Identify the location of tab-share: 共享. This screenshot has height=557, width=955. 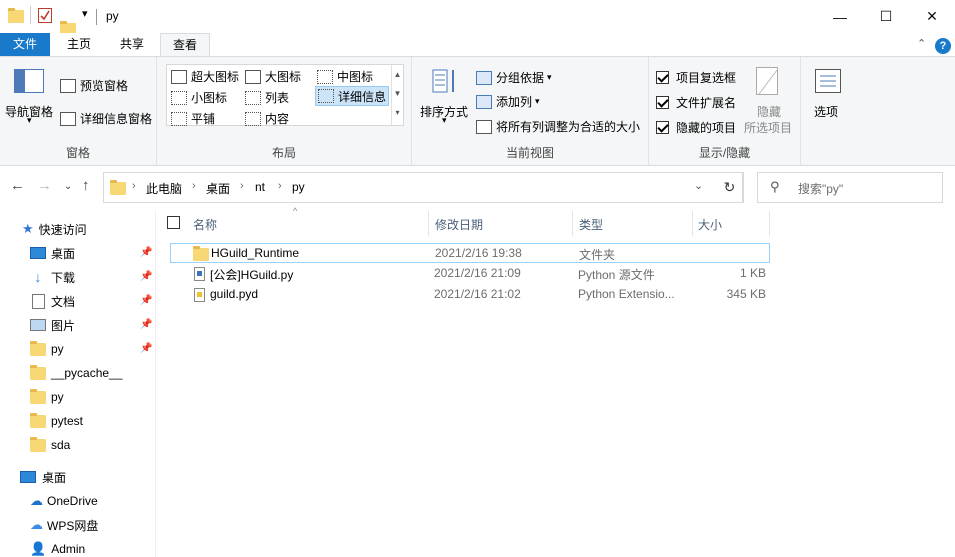
(132, 44).